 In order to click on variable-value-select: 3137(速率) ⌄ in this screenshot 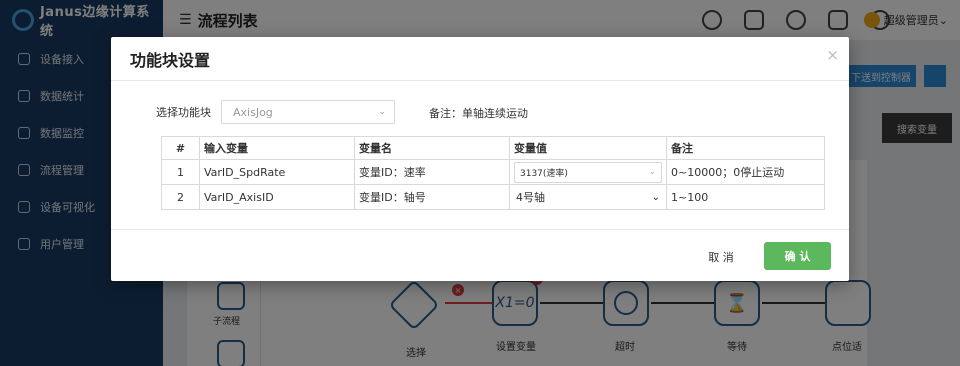, I will do `click(588, 172)`.